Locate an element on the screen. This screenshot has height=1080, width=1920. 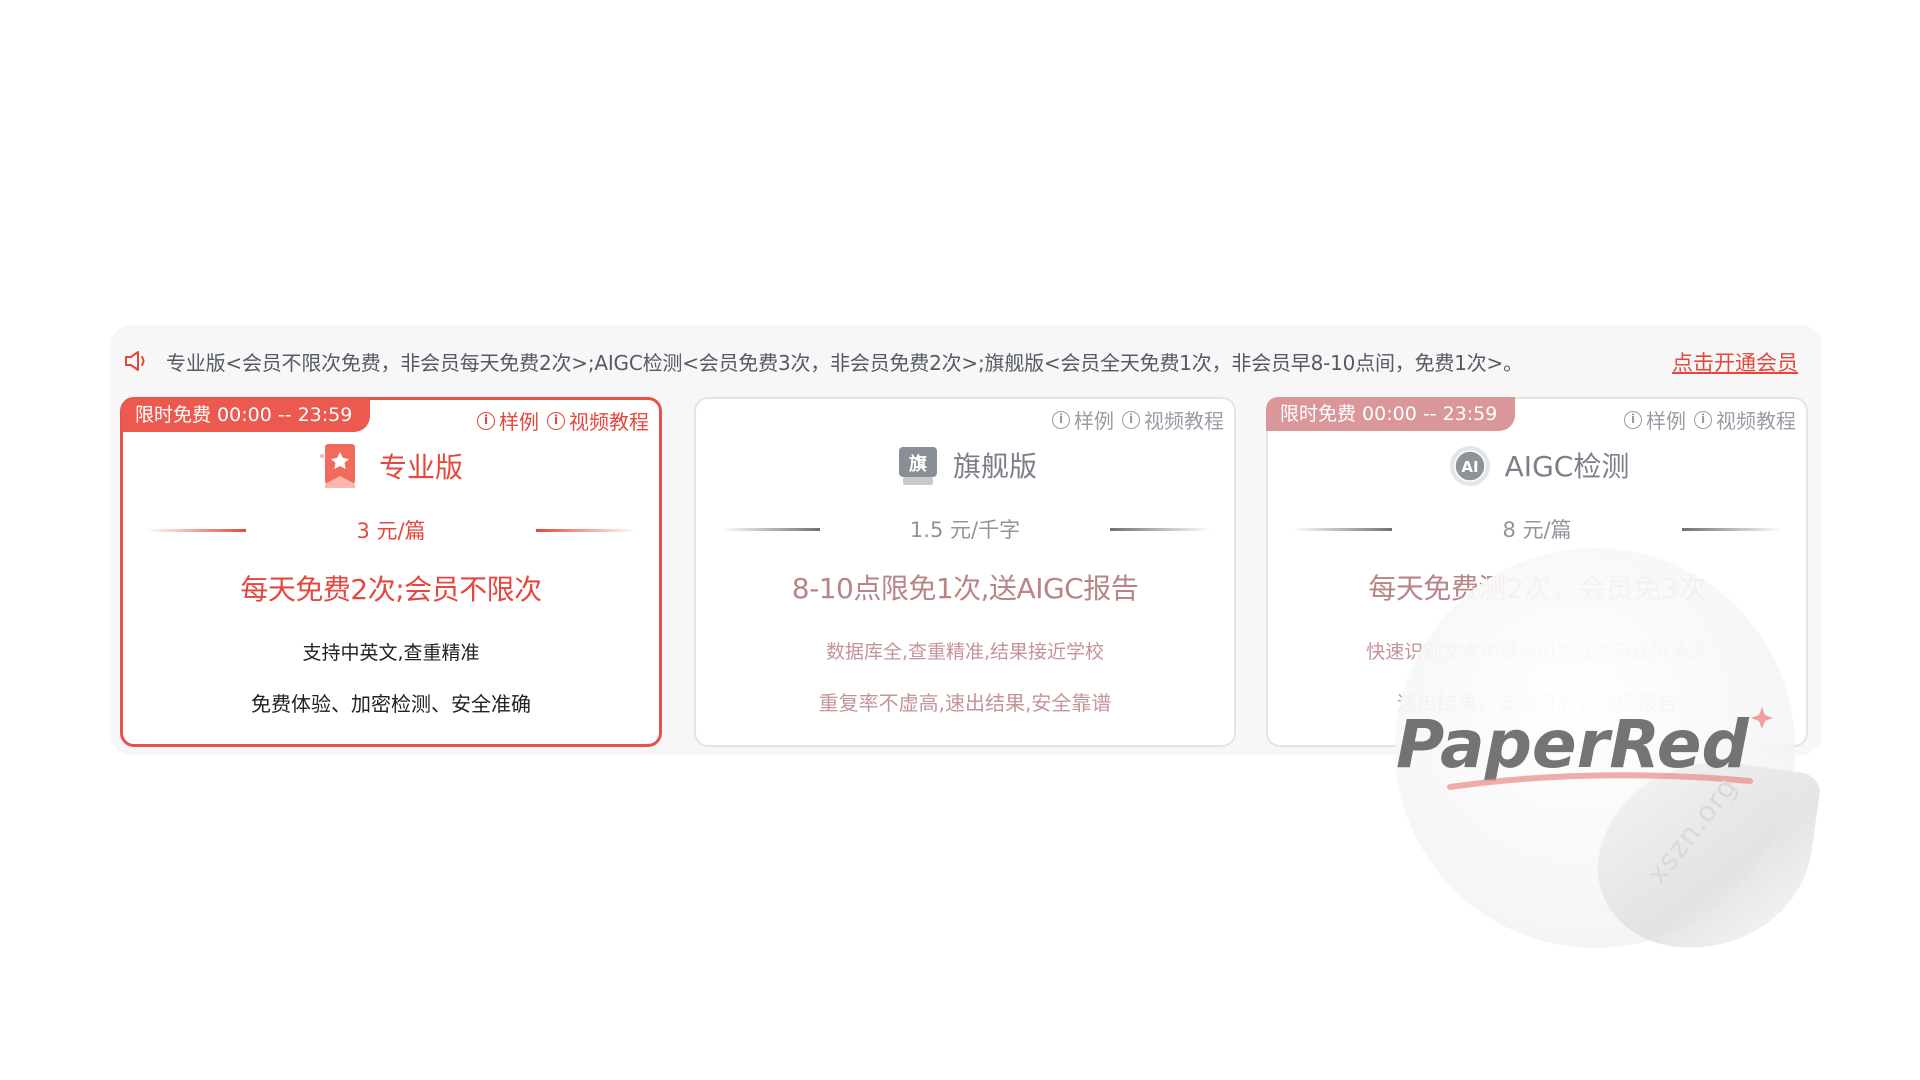
card-headline: 每天免费2次;会员不限次 is located at coordinates (391, 589).